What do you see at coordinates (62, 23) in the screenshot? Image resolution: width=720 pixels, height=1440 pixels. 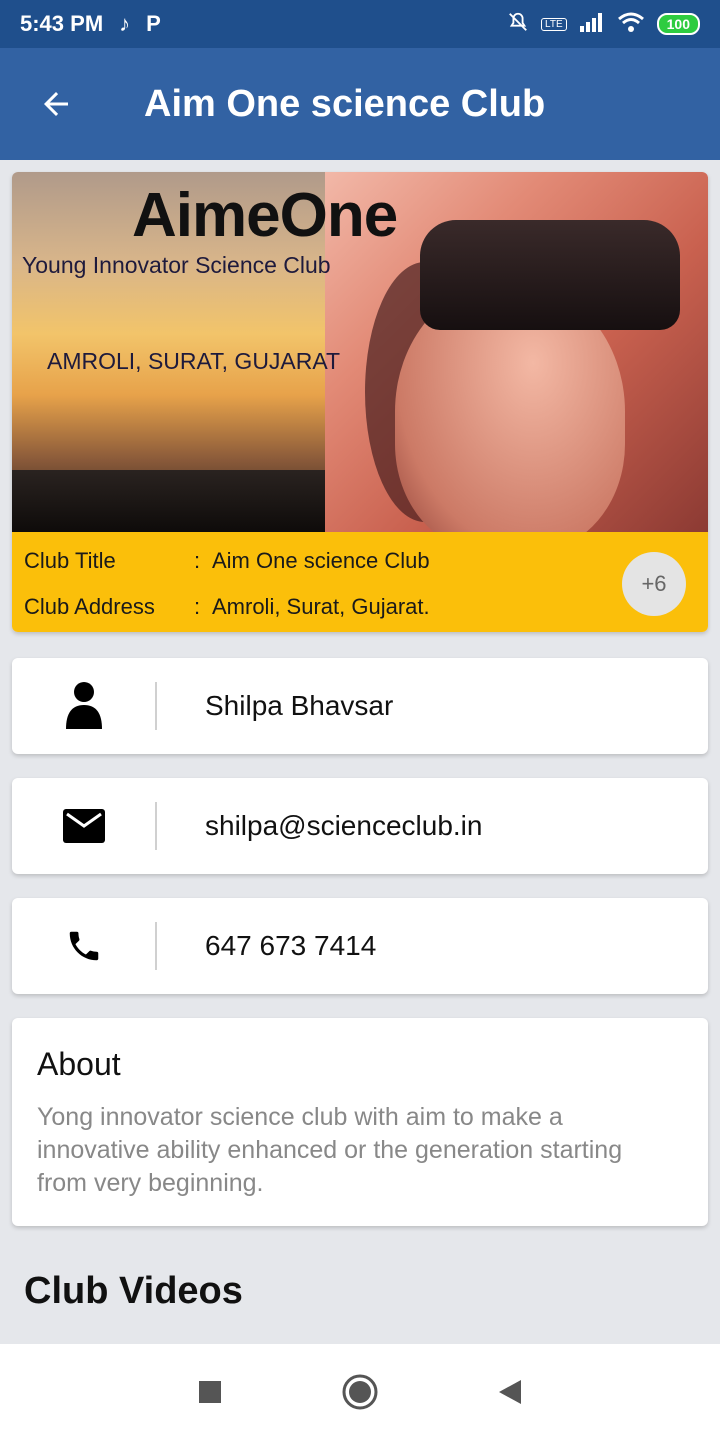 I see `status-time: 5:43 PM` at bounding box center [62, 23].